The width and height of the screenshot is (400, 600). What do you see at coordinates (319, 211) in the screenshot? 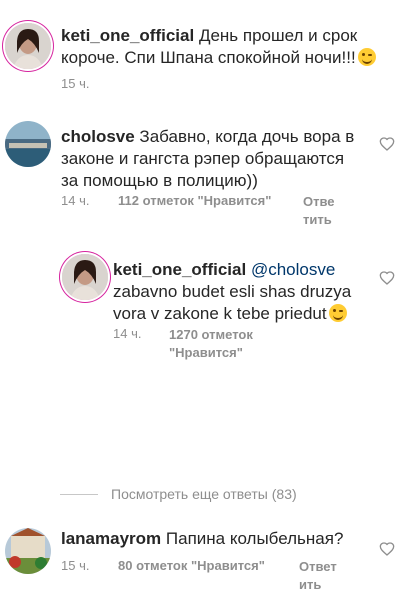
I see `reply-button: Отве тить` at bounding box center [319, 211].